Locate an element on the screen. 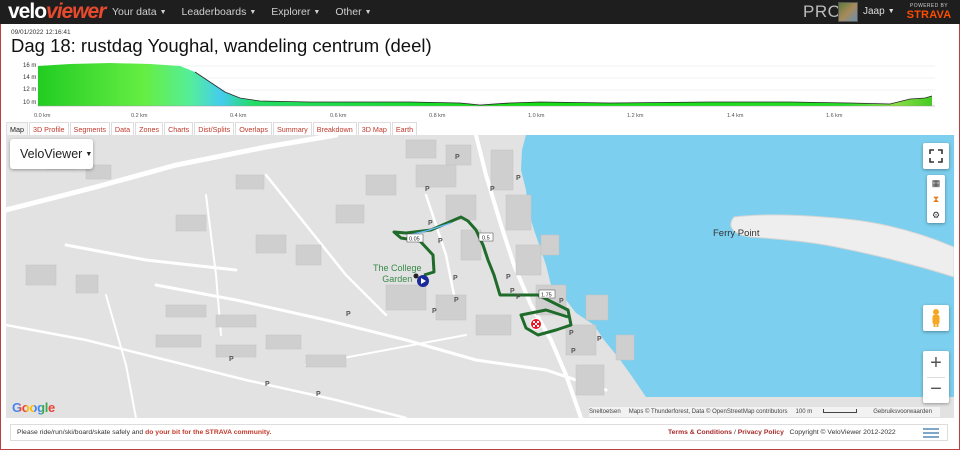  map-layer-label: VeloViewer is located at coordinates (51, 154).